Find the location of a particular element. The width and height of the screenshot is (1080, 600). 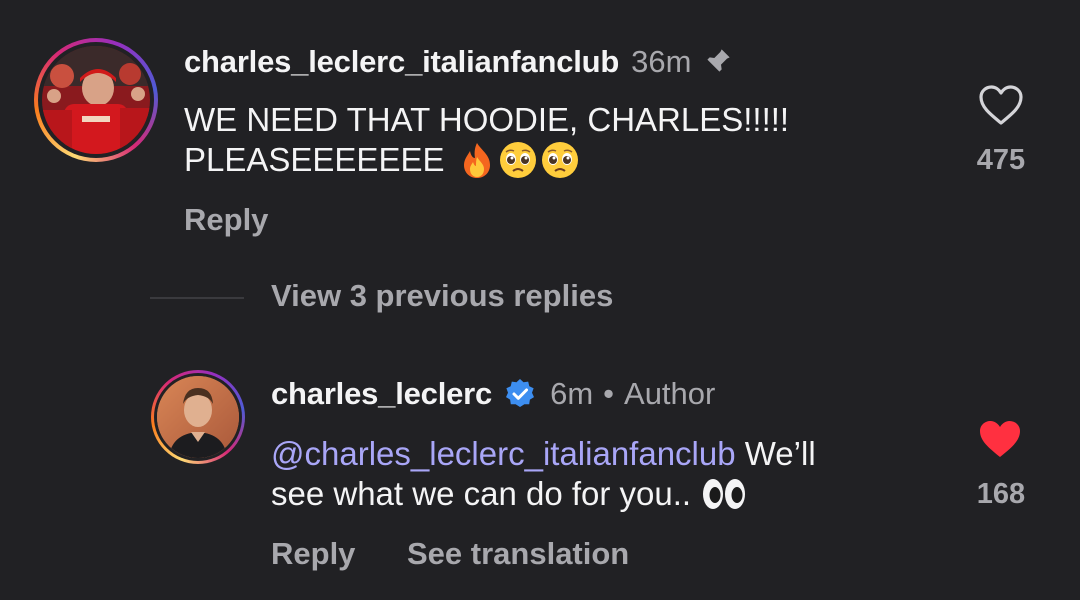

timestamp: 36m is located at coordinates (661, 61).